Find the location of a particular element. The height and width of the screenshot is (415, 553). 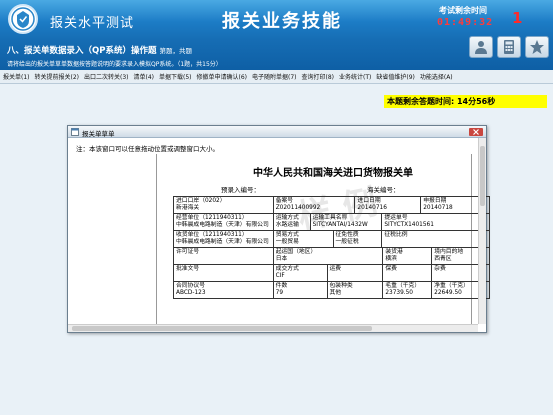

form-field-label: 经营单位（1211940311） is located at coordinates (212, 218).